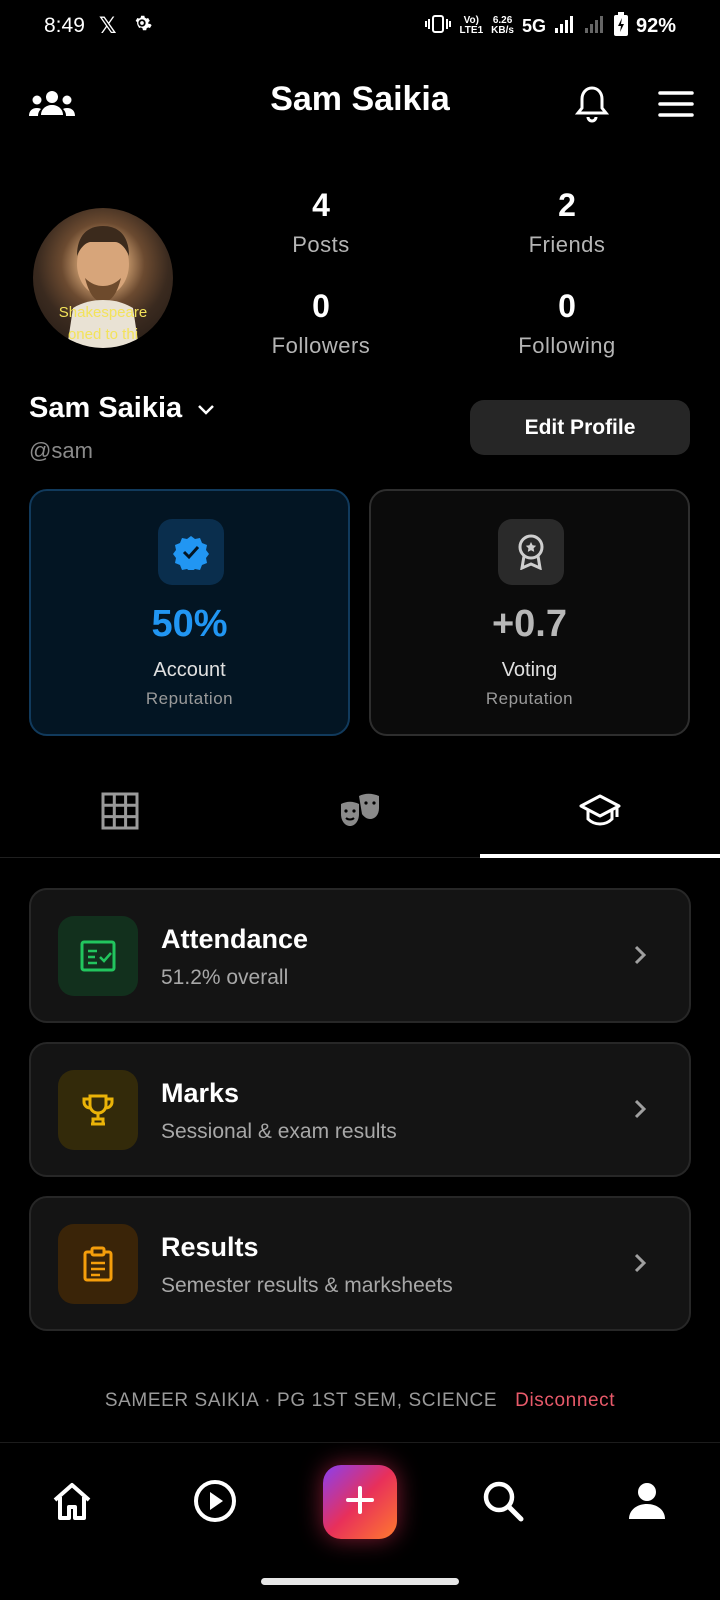 This screenshot has height=1600, width=720. I want to click on nav-home, so click(72, 1503).